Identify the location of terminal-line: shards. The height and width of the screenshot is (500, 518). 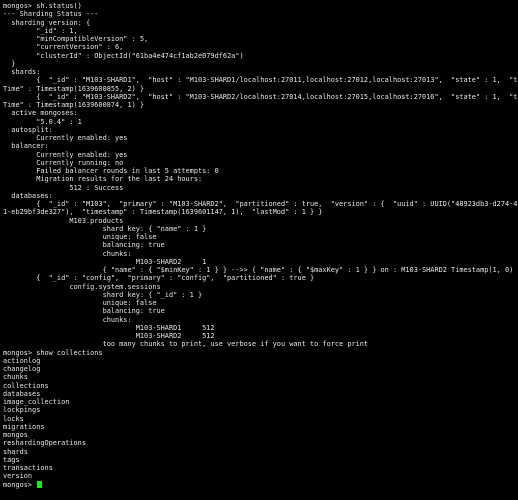
(15, 451).